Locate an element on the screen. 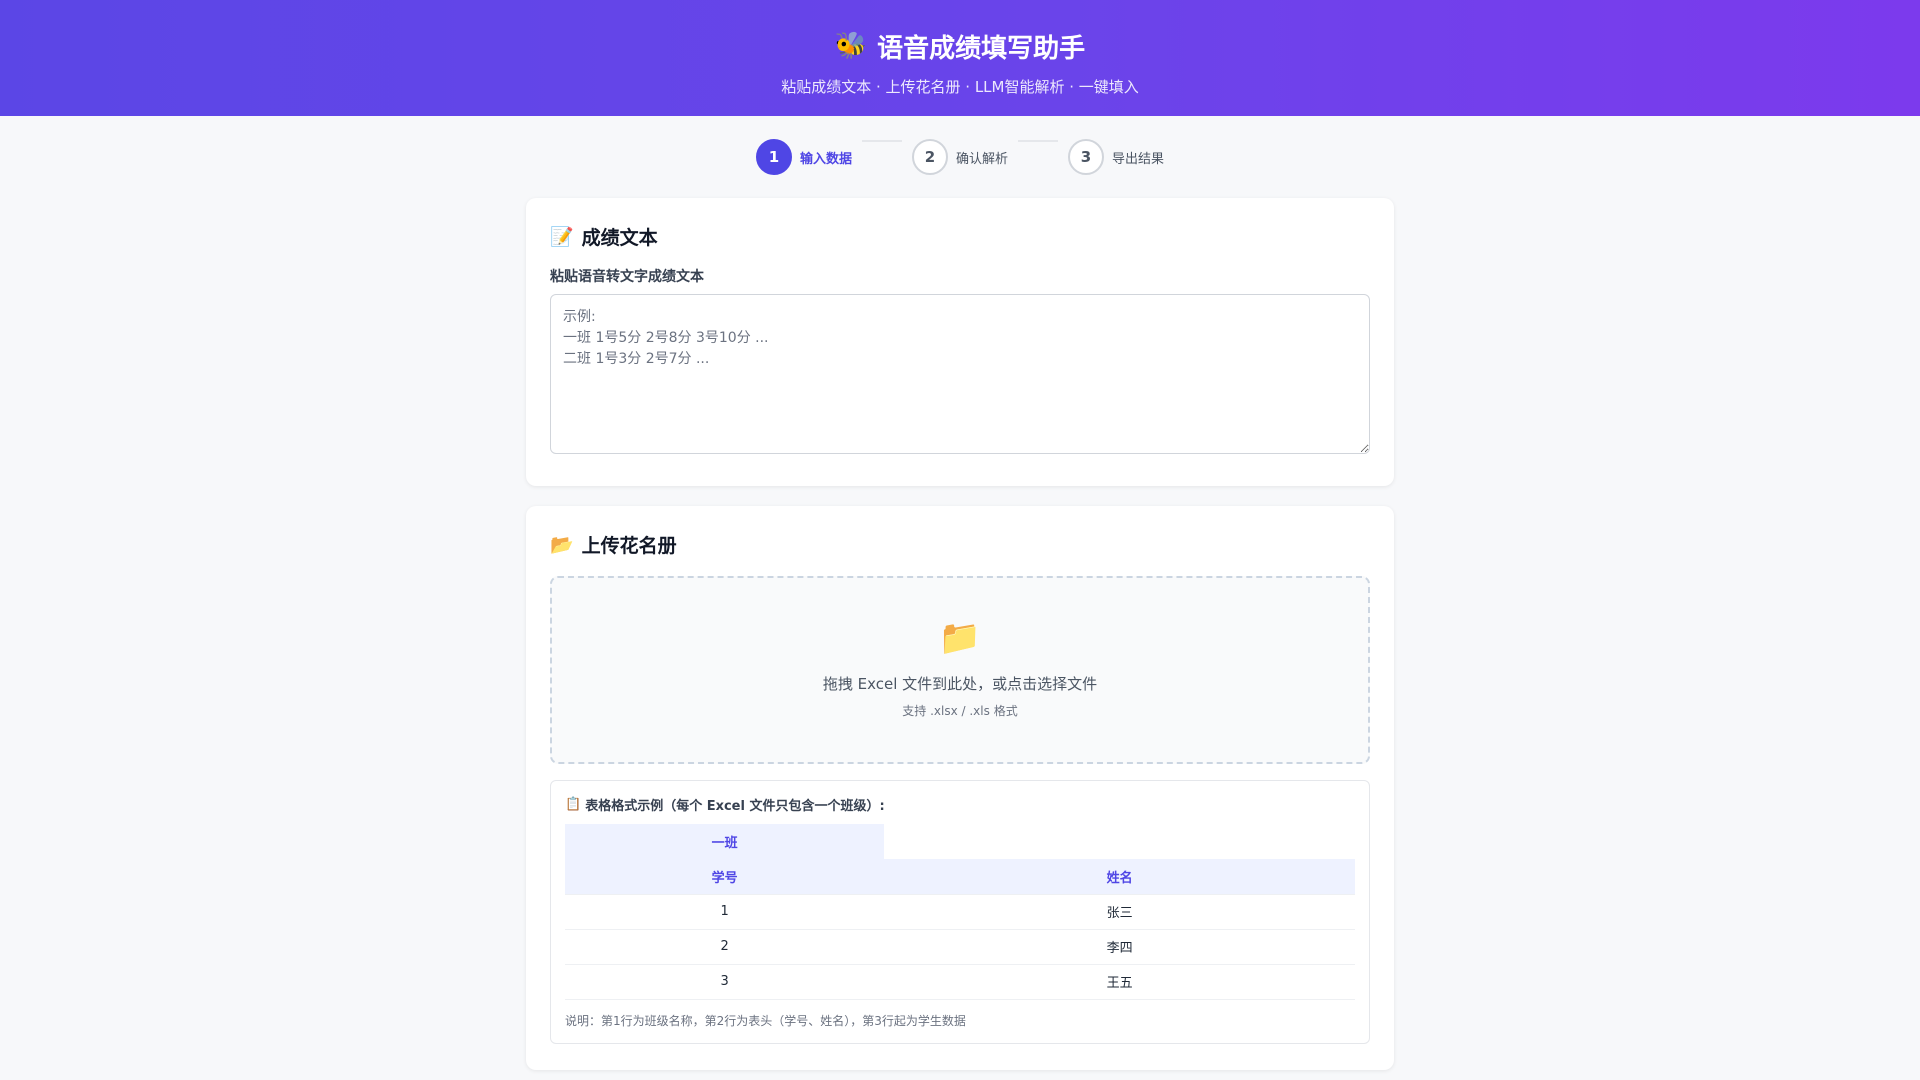 This screenshot has width=1920, height=1080. class-name-cell: 一班 is located at coordinates (725, 841).